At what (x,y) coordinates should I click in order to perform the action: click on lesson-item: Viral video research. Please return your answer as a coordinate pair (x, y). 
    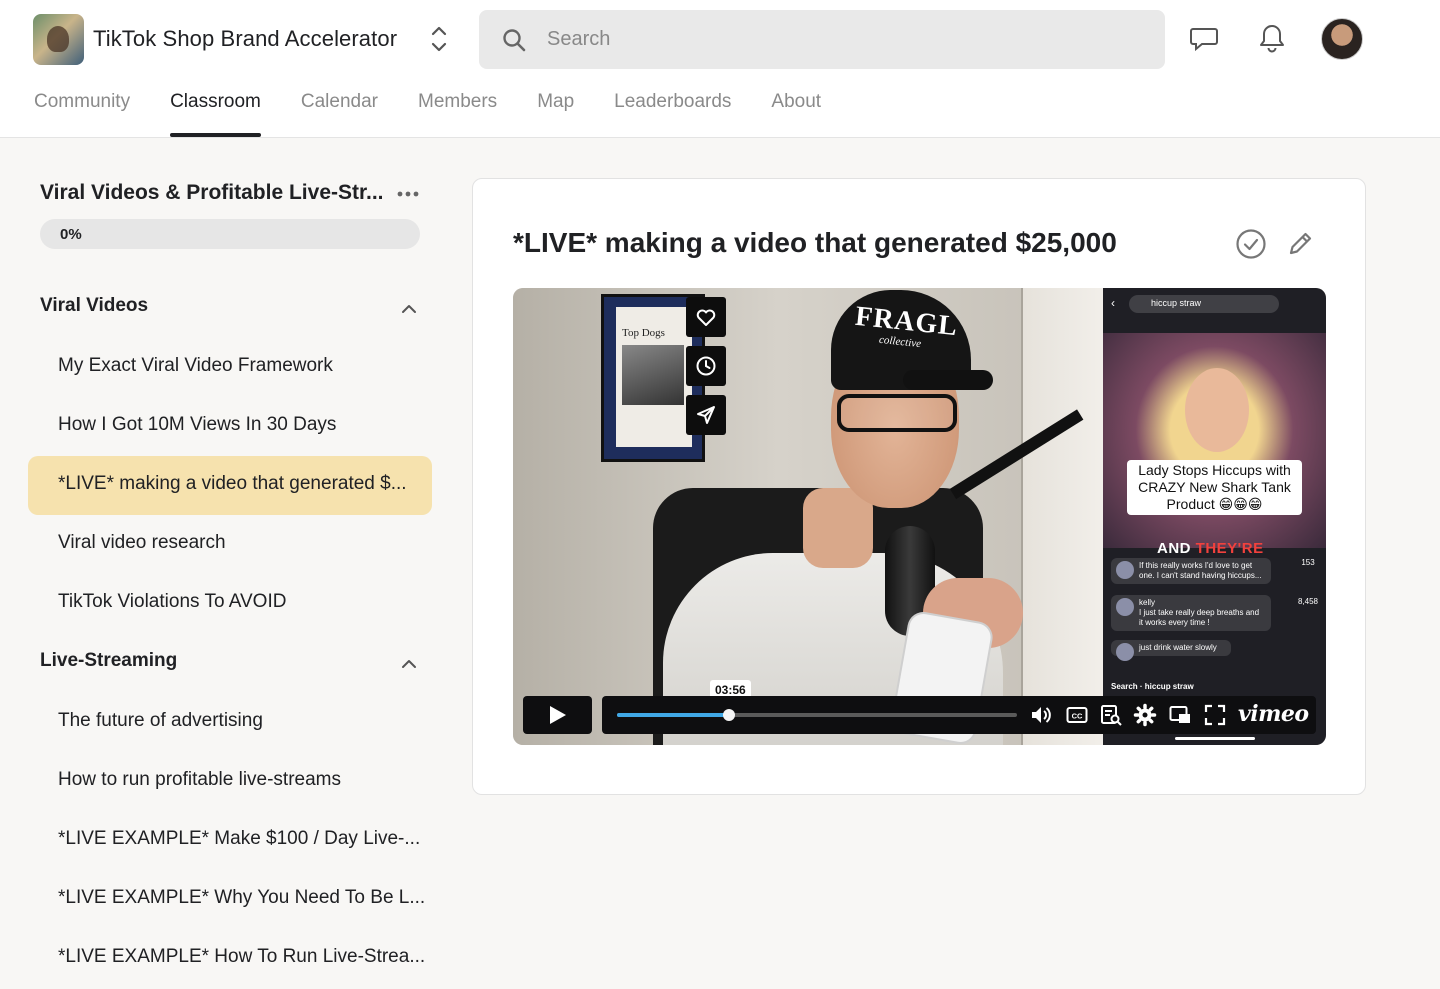
    Looking at the image, I should click on (230, 544).